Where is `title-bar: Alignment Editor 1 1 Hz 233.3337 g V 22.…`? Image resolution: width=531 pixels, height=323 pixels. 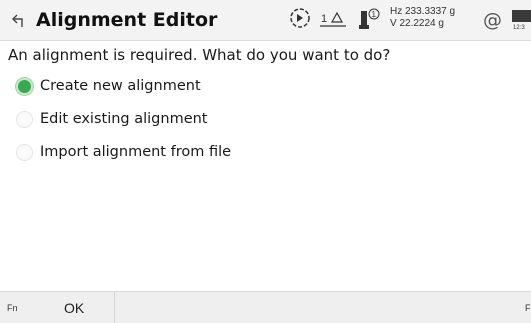
title-bar: Alignment Editor 1 1 Hz 233.3337 g V 22.… is located at coordinates (265, 20).